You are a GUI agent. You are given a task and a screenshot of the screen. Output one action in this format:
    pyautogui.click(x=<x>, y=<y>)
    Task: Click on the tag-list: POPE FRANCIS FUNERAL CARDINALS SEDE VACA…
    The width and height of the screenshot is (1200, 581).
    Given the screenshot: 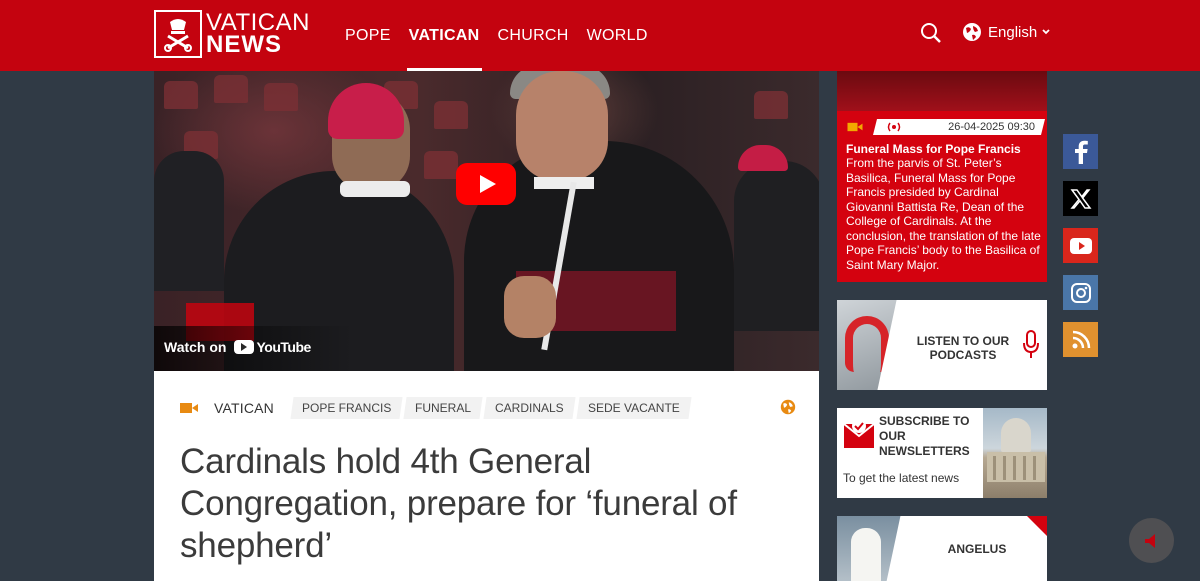 What is the action you would take?
    pyautogui.click(x=492, y=408)
    